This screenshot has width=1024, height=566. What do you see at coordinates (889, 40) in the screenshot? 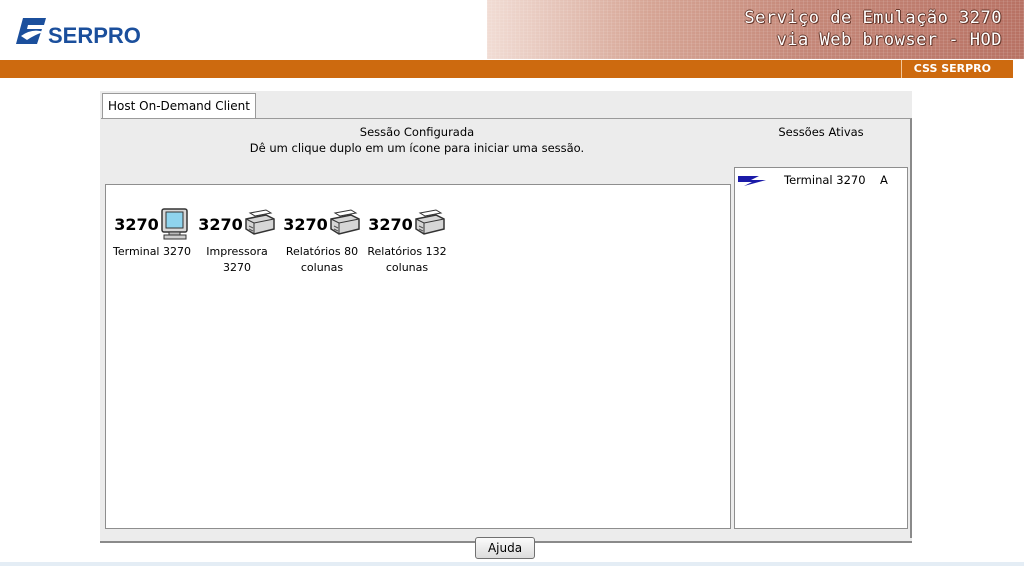
I see `banner-title-line2: via Web browser - HOD` at bounding box center [889, 40].